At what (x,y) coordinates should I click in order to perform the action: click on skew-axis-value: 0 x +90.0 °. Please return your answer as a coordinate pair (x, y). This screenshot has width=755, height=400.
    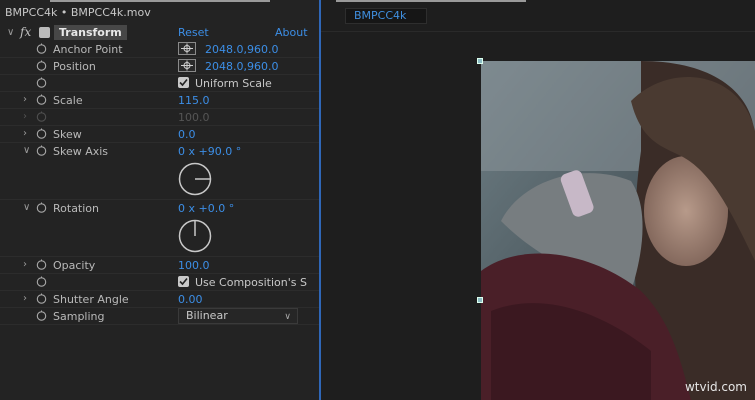
    Looking at the image, I should click on (209, 151).